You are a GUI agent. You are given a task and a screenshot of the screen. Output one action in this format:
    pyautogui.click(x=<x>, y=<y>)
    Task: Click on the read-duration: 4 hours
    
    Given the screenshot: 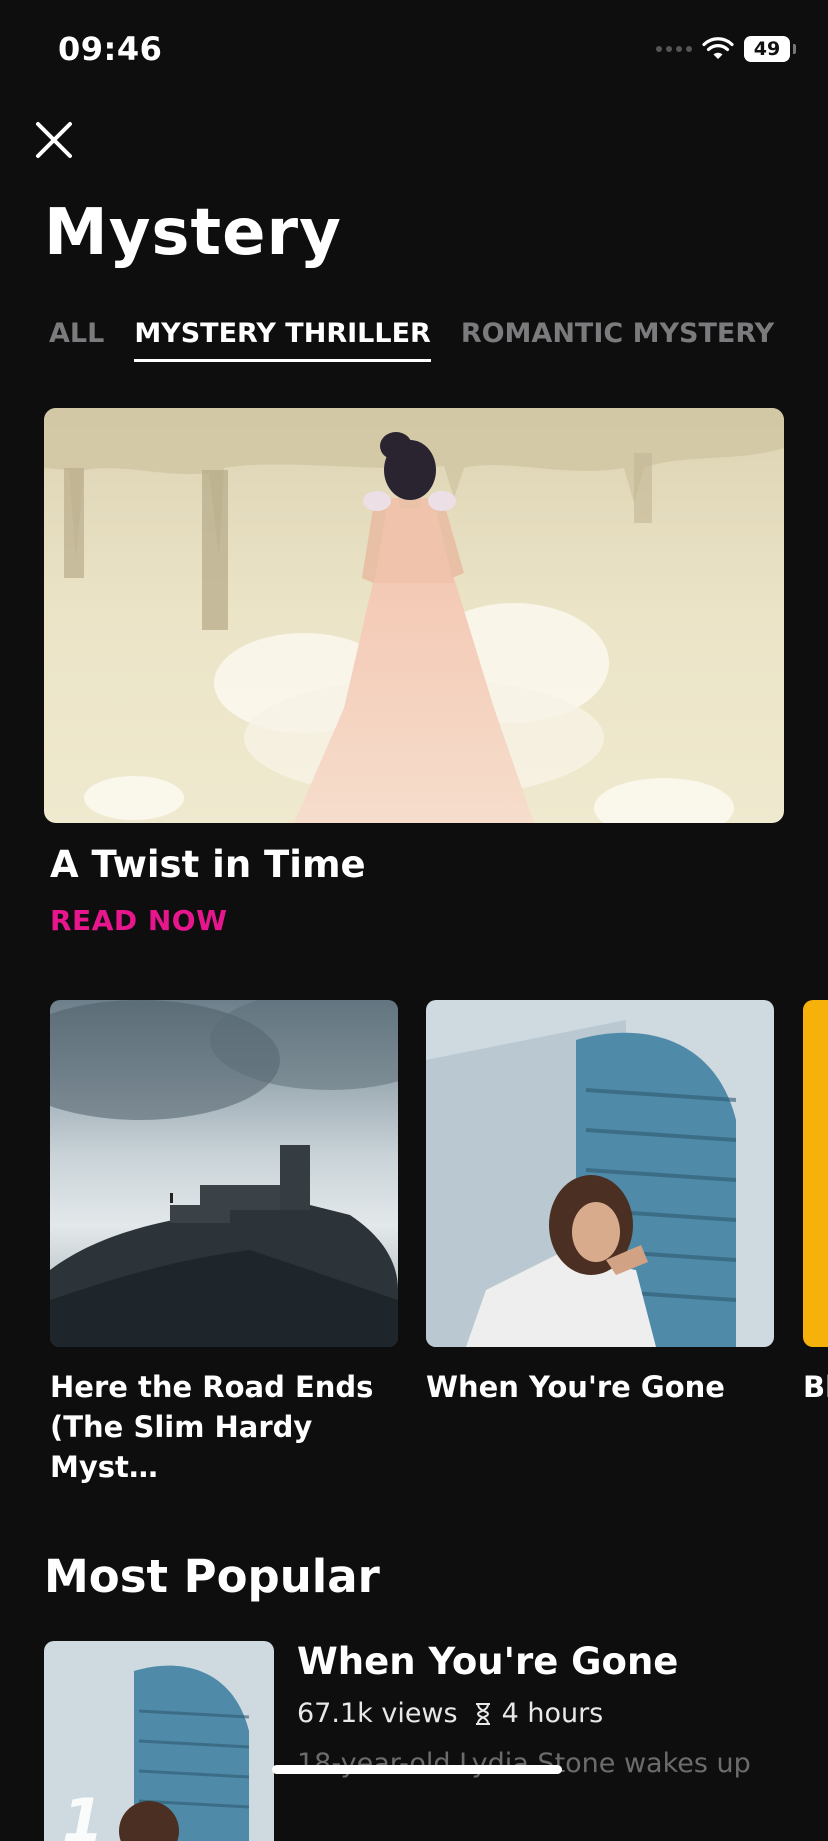 What is the action you would take?
    pyautogui.click(x=552, y=1713)
    